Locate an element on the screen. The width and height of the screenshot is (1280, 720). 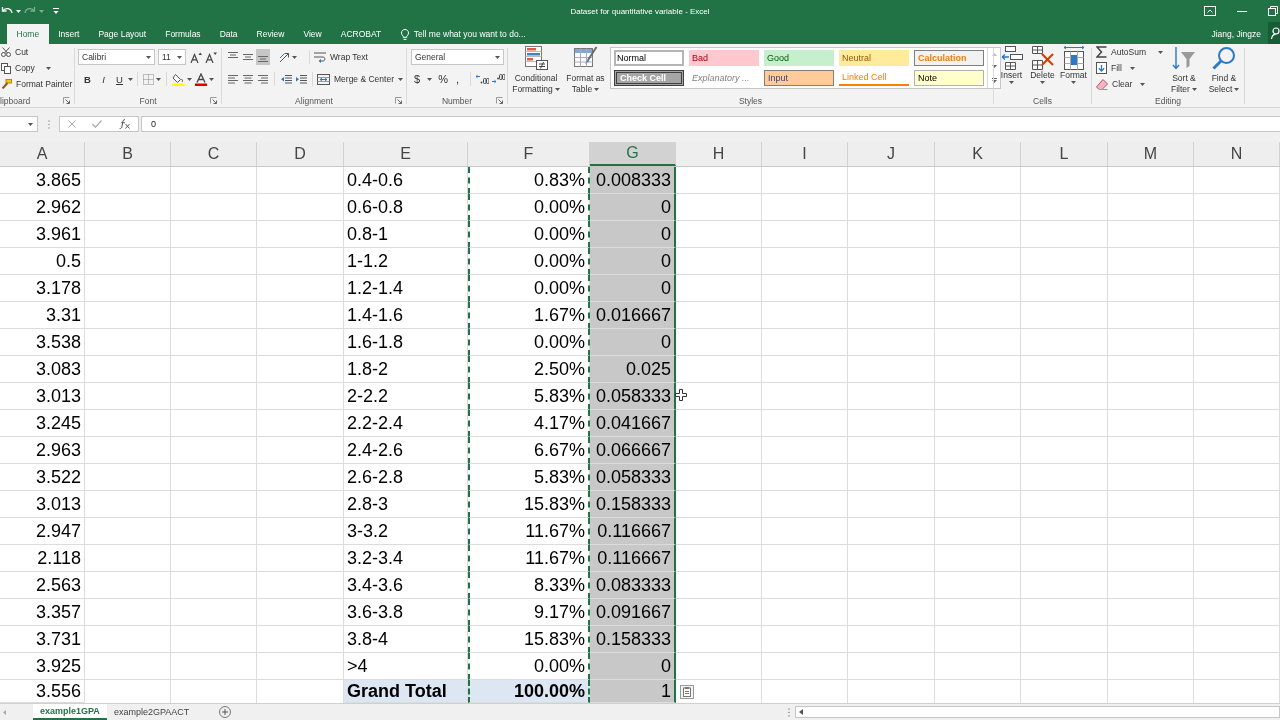
cell-style-tile: Note is located at coordinates (949, 78).